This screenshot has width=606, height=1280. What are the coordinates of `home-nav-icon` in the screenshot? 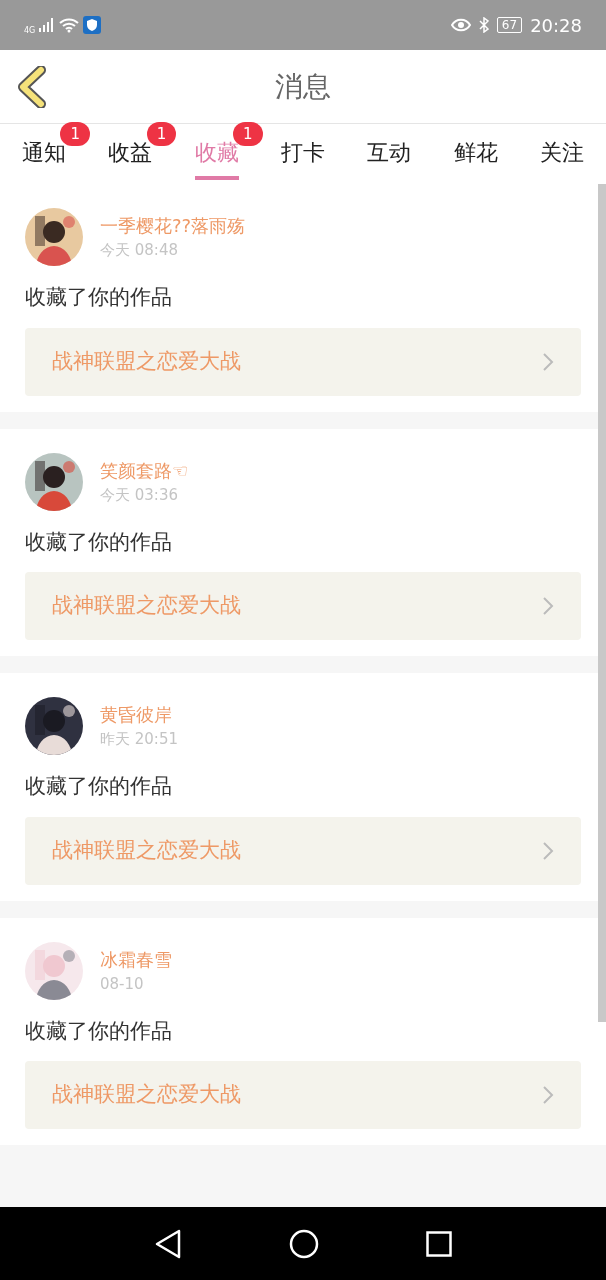 It's located at (304, 1243).